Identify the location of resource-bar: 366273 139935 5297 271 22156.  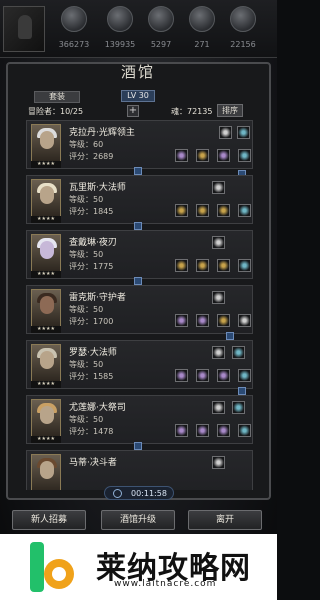
(138, 29).